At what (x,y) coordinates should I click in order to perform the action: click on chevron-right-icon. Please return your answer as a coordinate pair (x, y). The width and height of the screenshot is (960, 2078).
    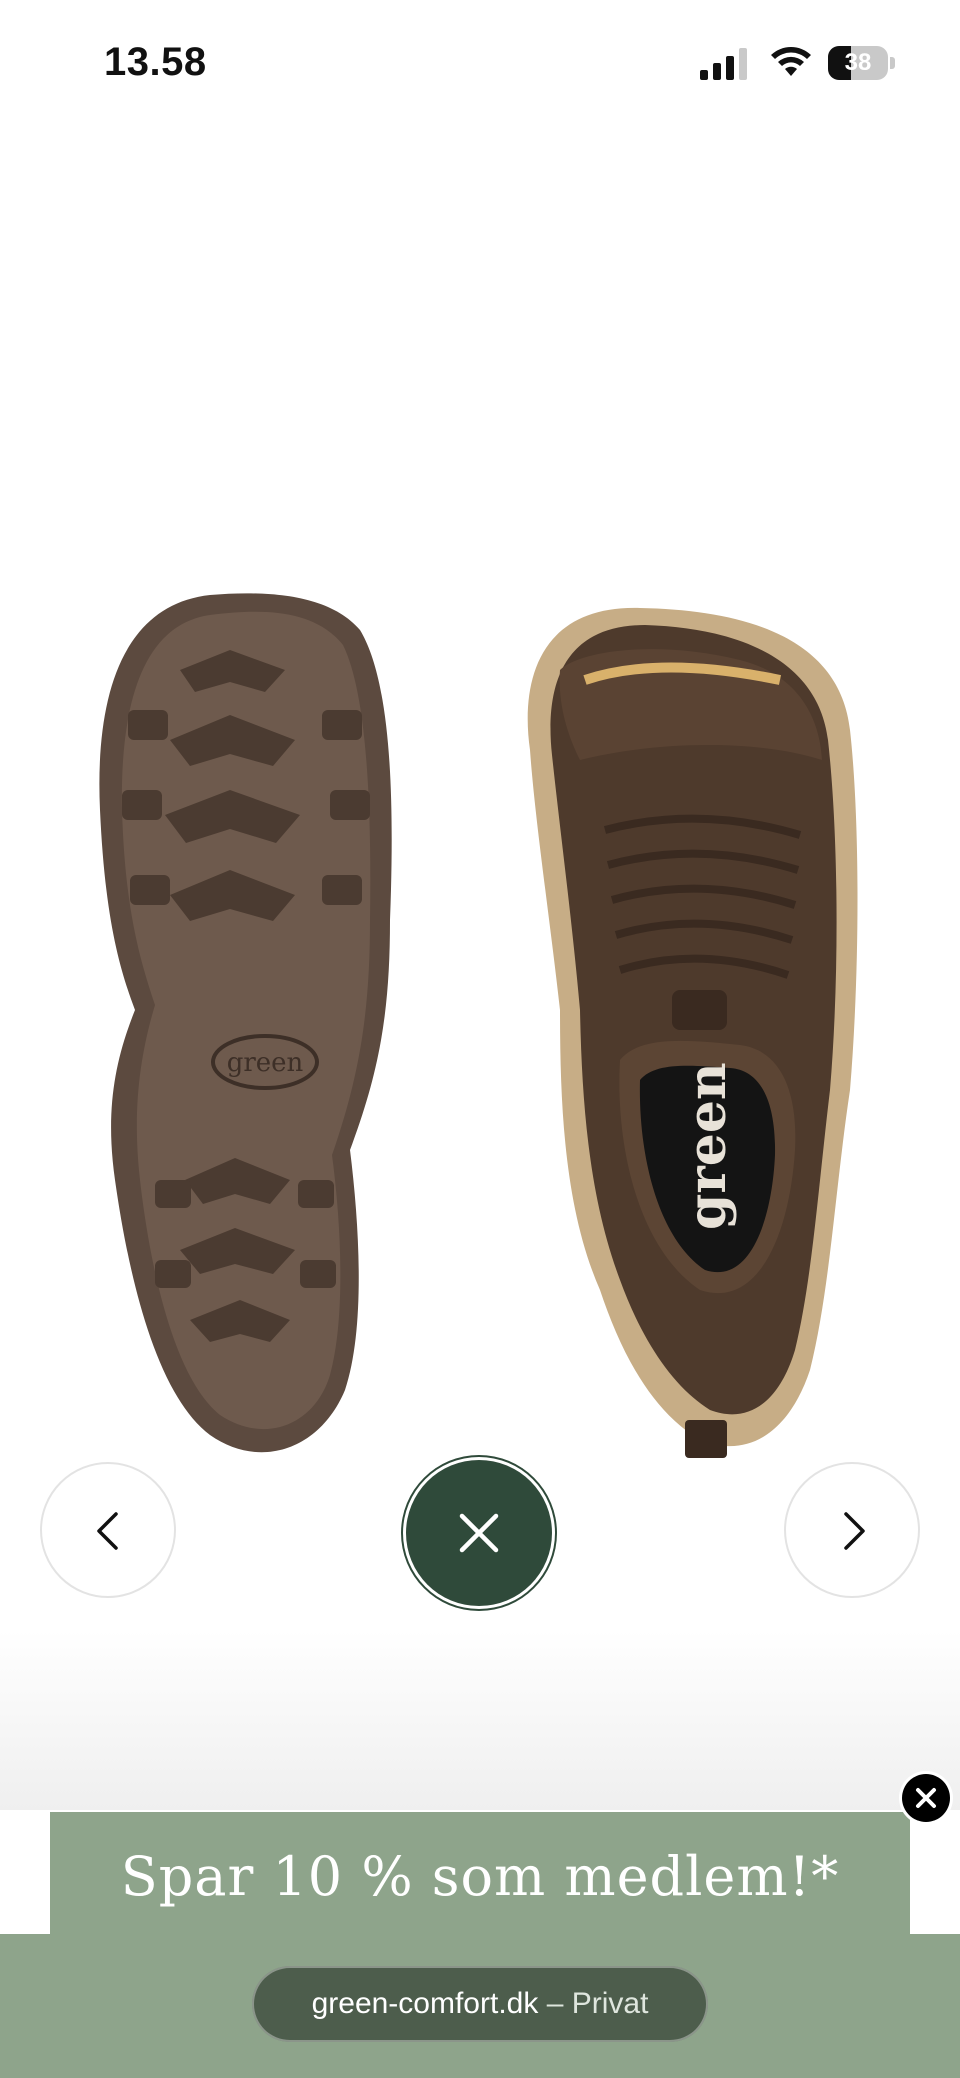
    Looking at the image, I should click on (854, 1531).